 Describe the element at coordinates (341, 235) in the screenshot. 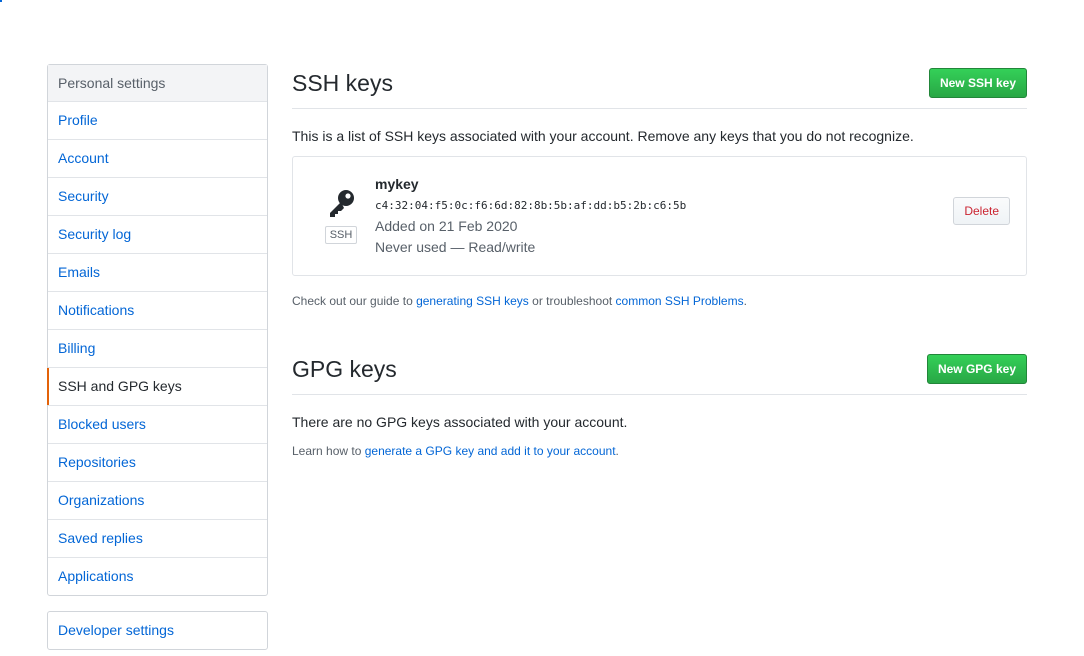

I see `ssh-type-label: SSH` at that location.